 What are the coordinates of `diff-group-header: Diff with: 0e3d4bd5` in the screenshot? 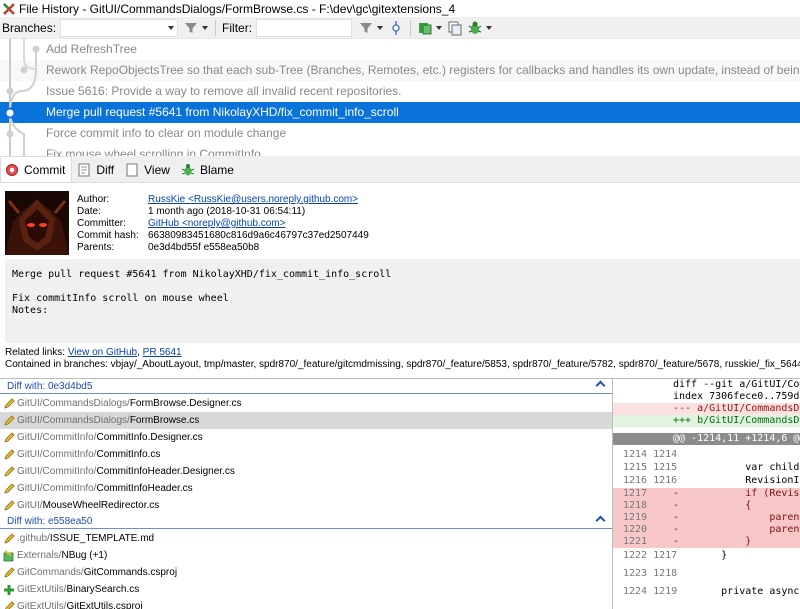 It's located at (306, 386).